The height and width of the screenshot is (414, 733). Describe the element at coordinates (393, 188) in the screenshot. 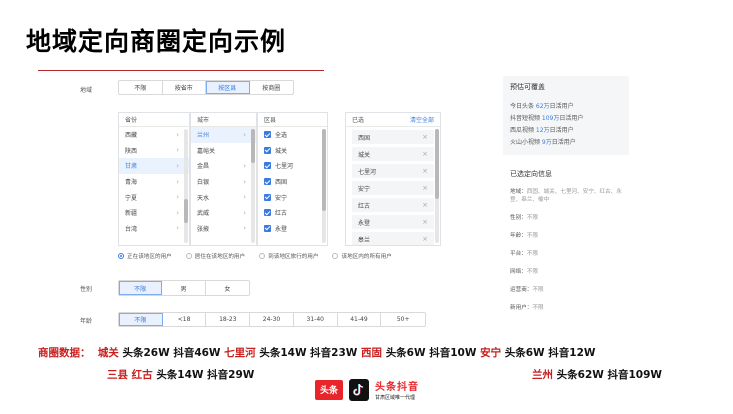

I see `selected-chip: 安宁 ×` at that location.